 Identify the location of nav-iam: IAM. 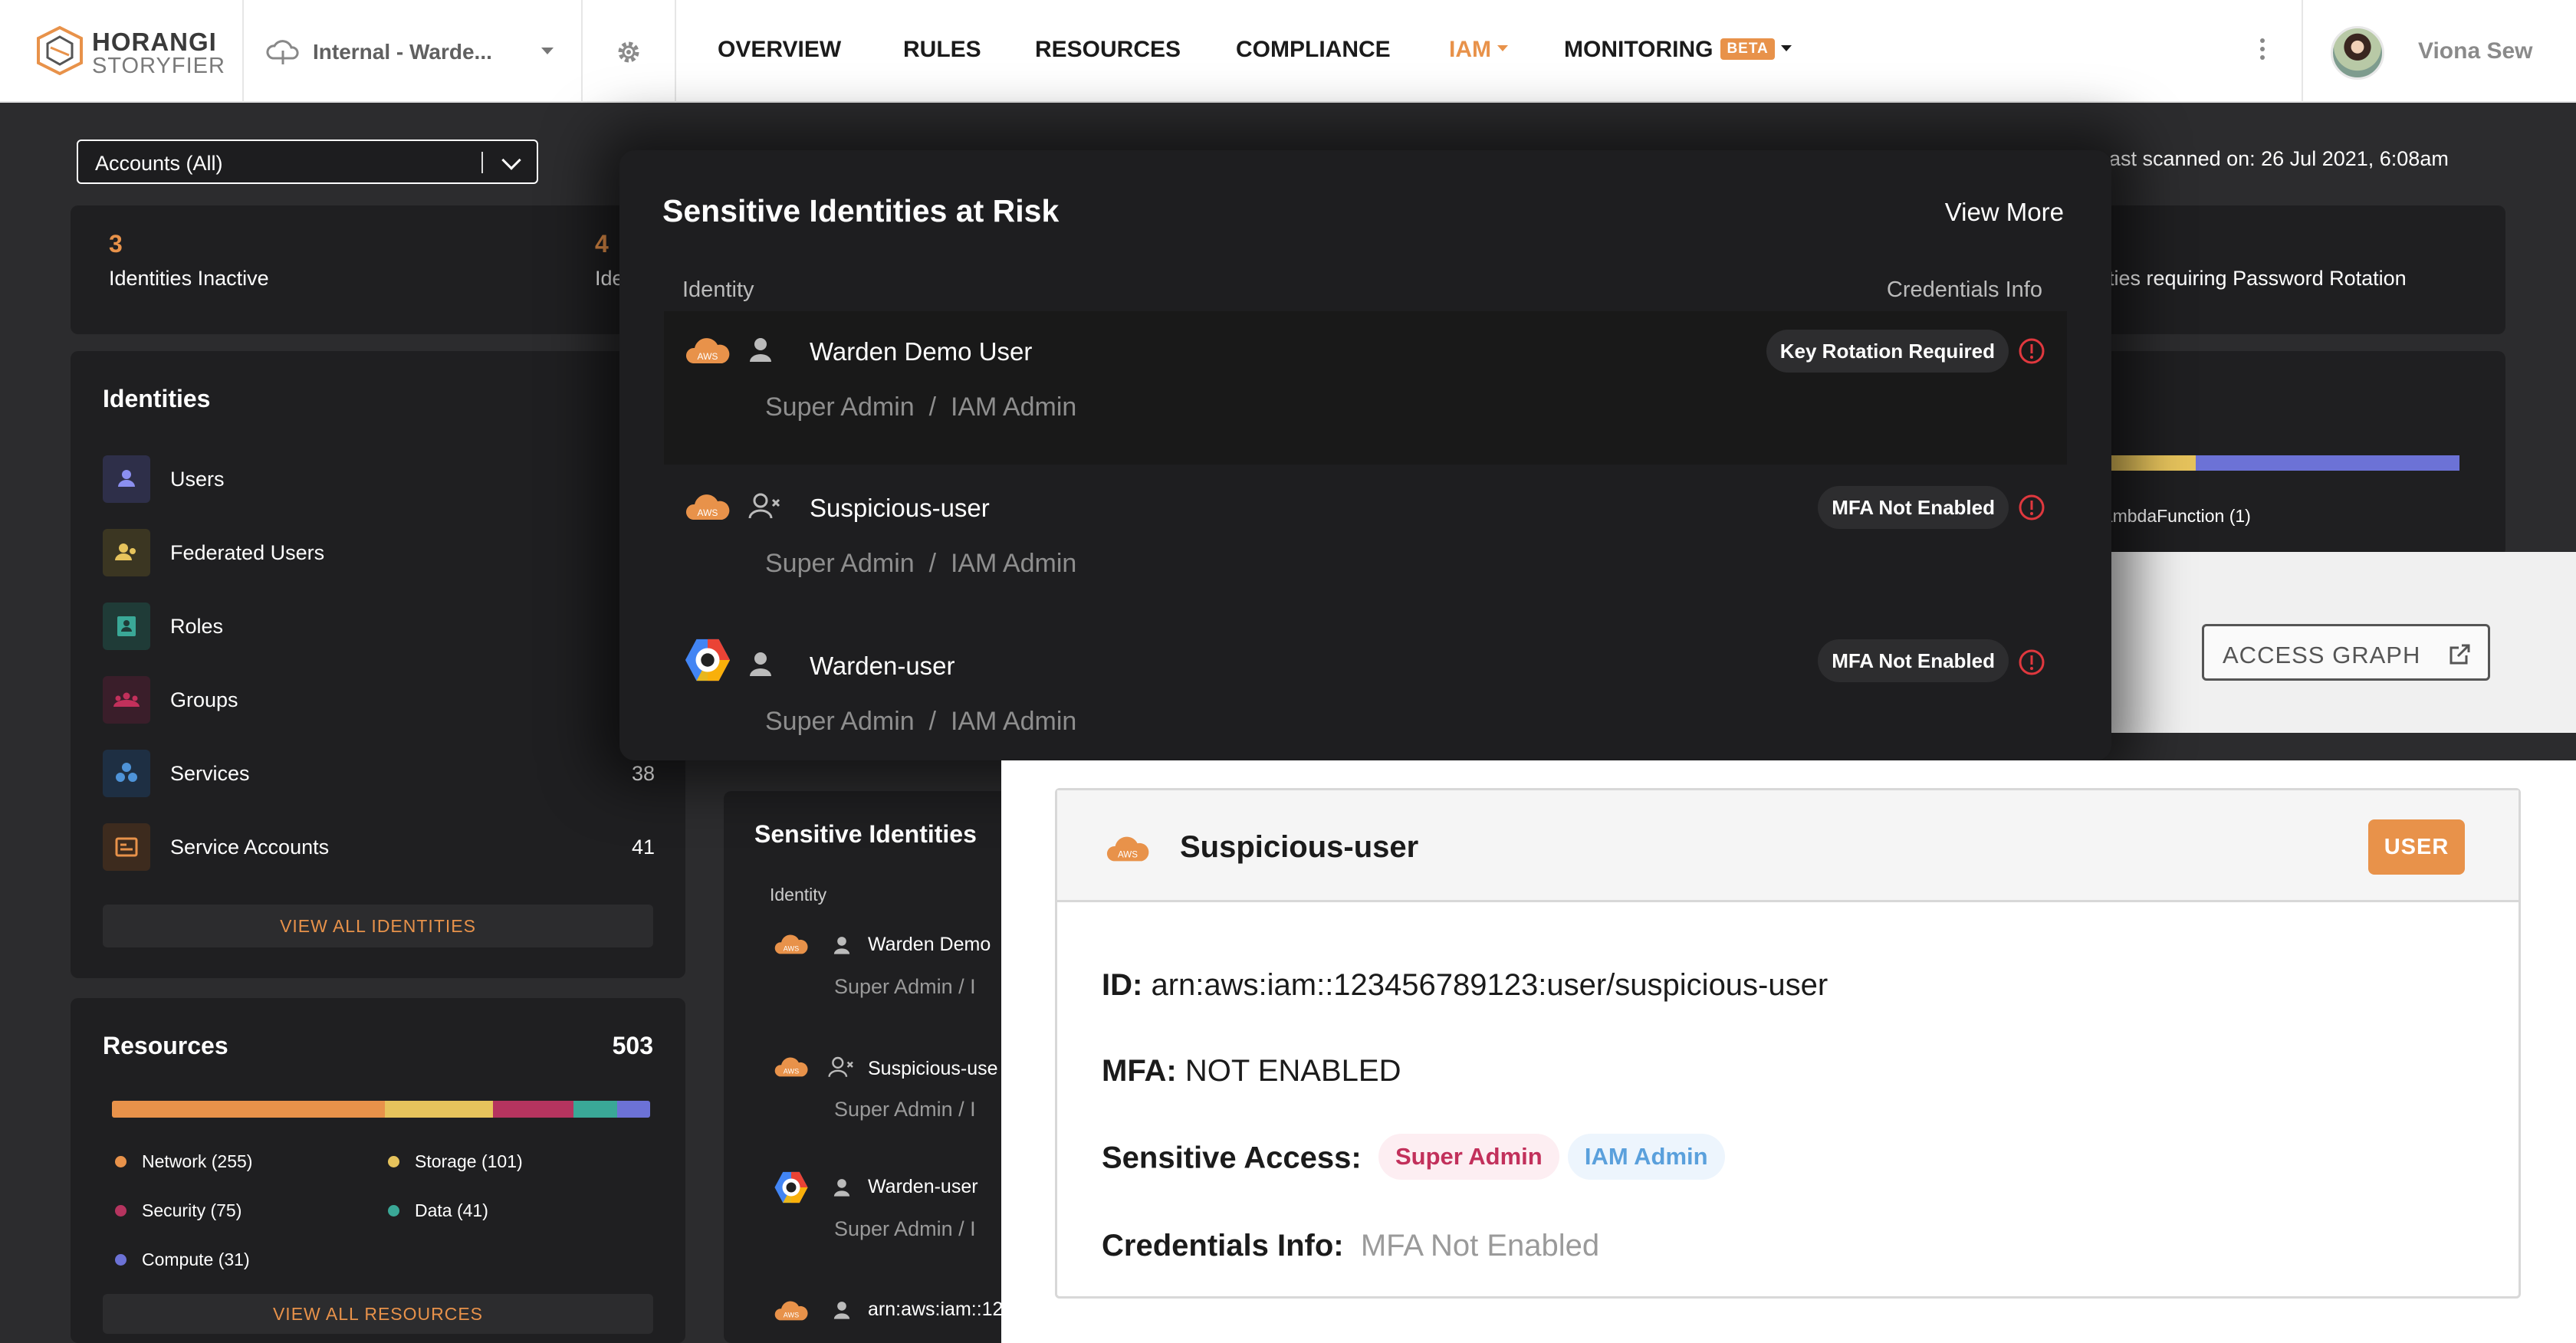
(1479, 50).